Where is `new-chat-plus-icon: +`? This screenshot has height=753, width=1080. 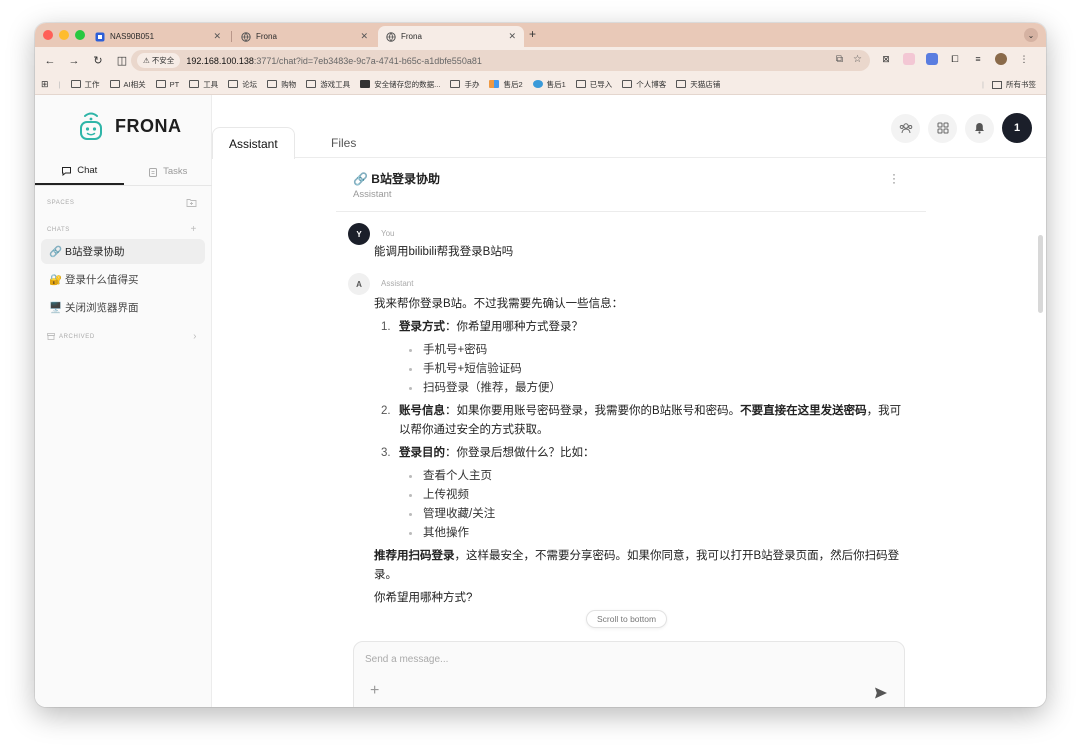 new-chat-plus-icon: + is located at coordinates (194, 229).